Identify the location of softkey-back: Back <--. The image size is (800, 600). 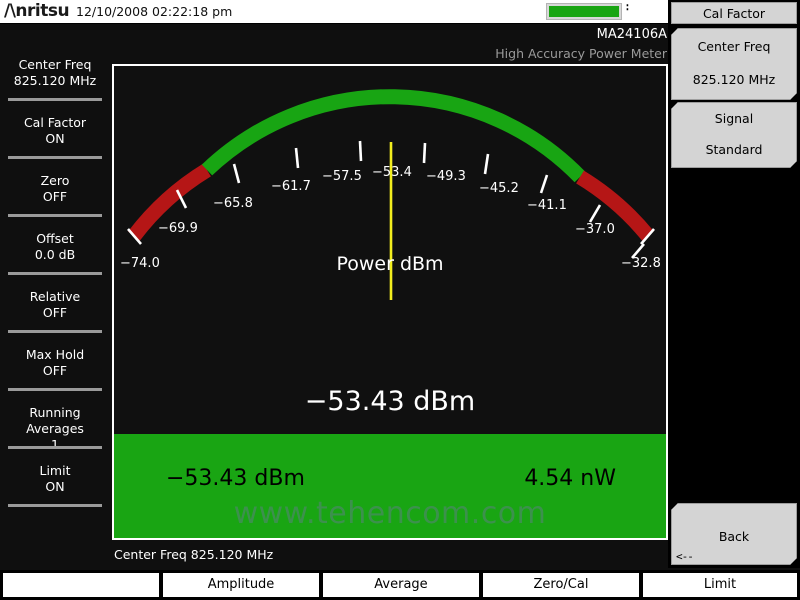
(734, 534).